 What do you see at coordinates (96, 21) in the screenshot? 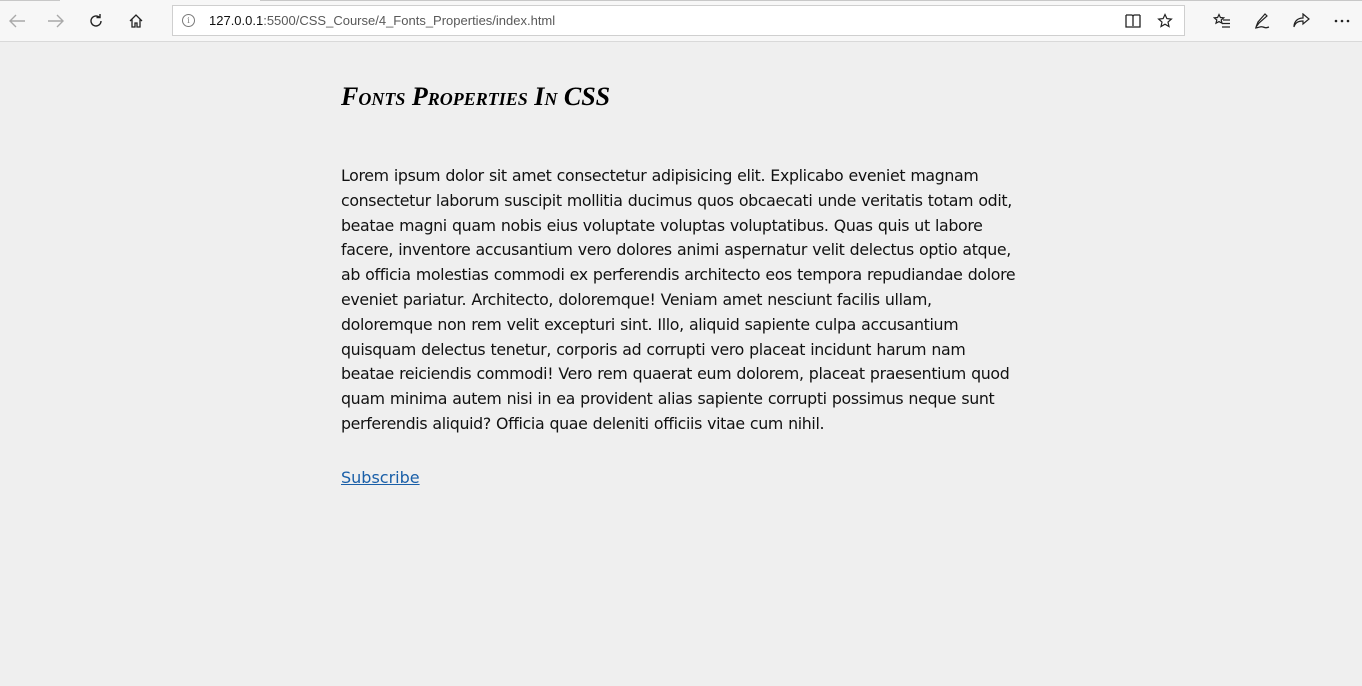
I see `refresh-icon` at bounding box center [96, 21].